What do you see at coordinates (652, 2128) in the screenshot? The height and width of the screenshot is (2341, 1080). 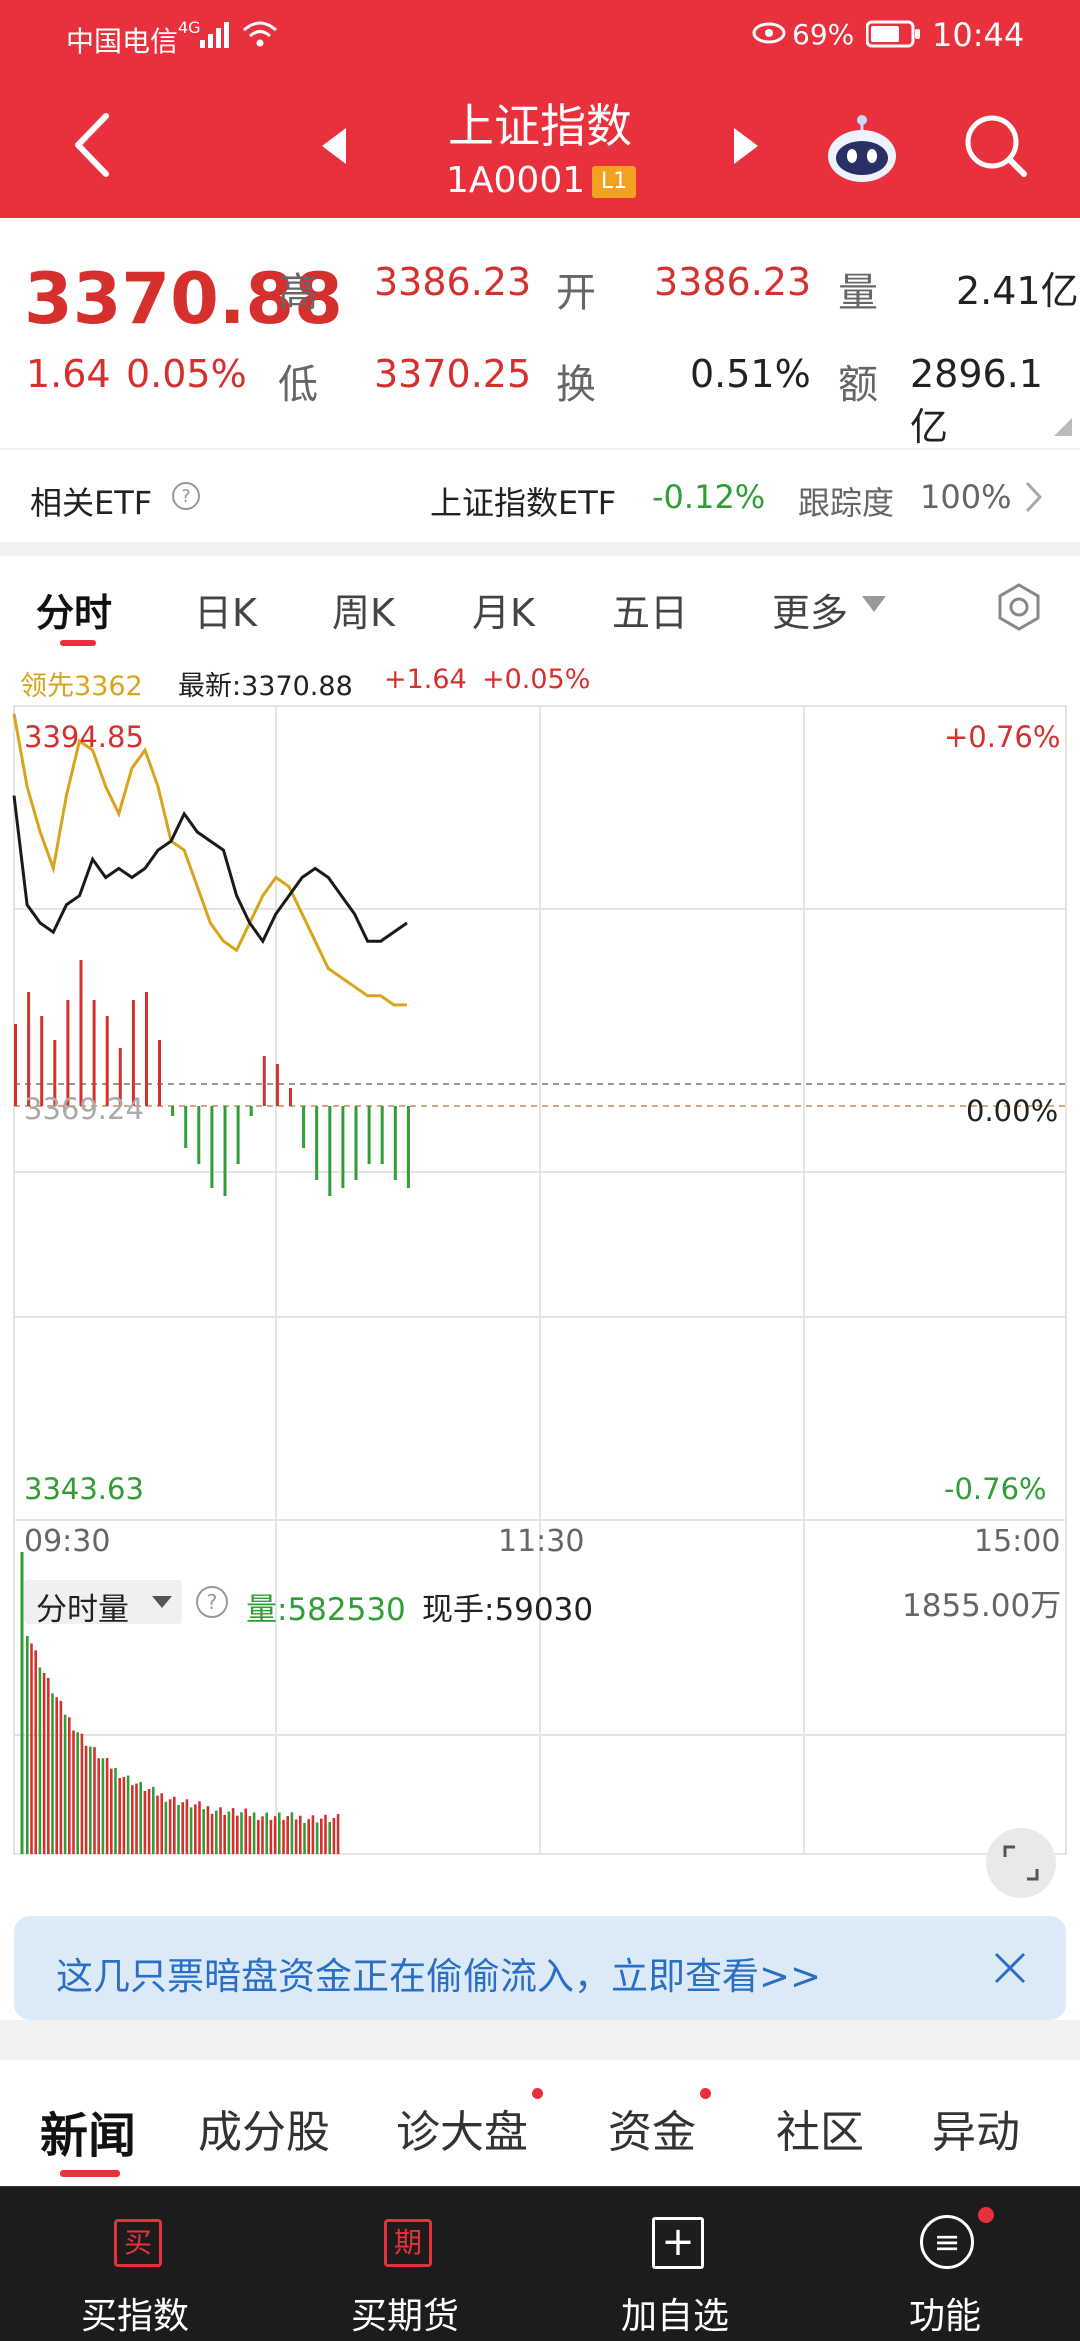 I see `tab-funds: 资金` at bounding box center [652, 2128].